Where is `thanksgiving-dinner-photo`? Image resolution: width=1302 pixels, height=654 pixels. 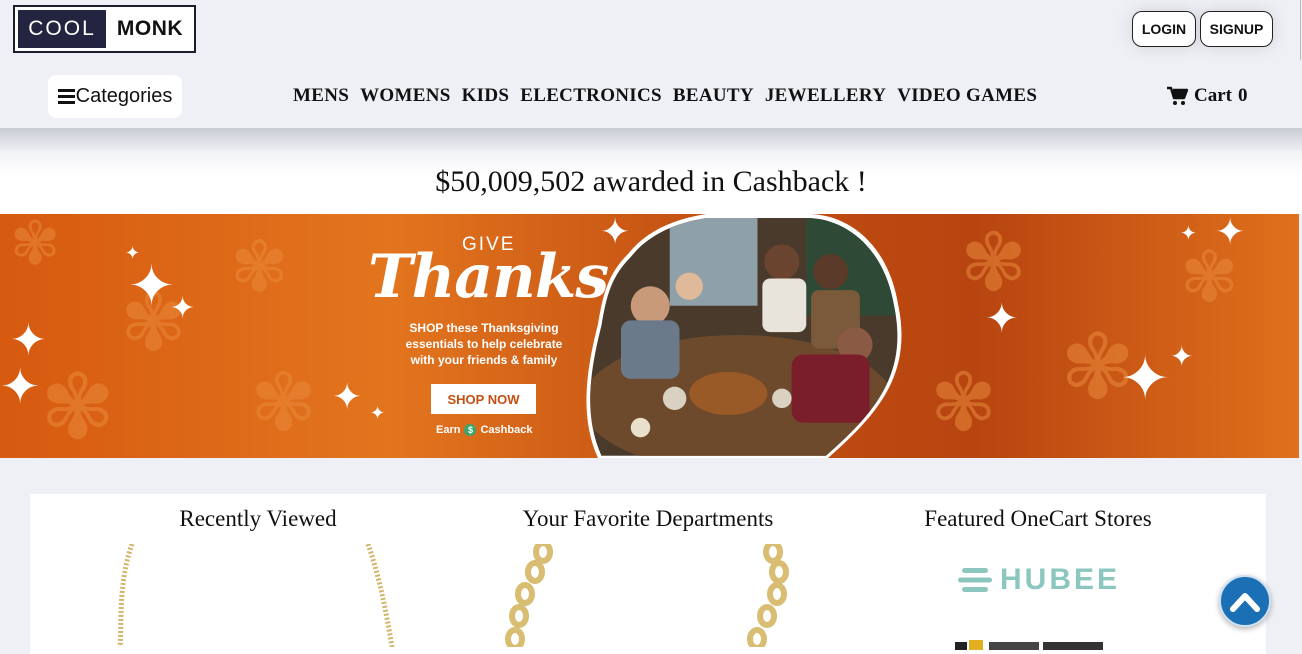
thanksgiving-dinner-photo is located at coordinates (744, 336).